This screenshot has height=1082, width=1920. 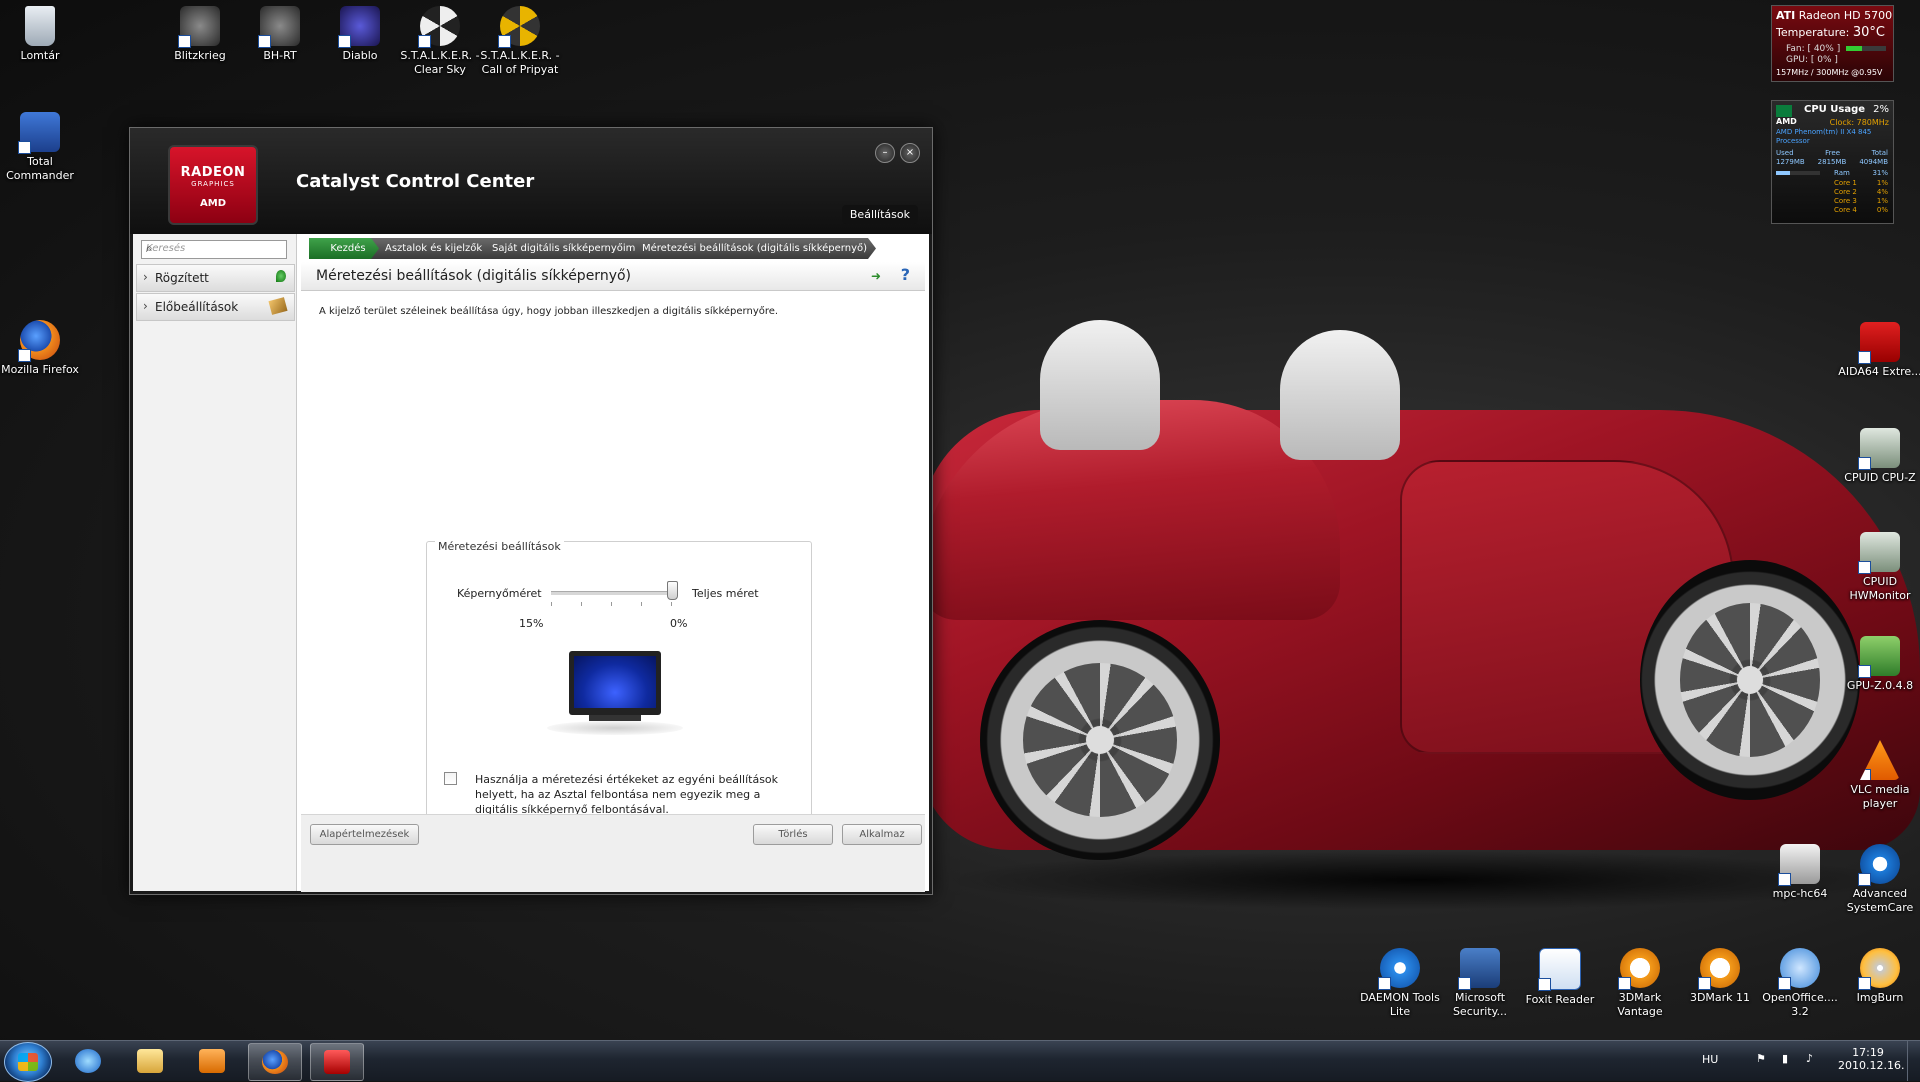 What do you see at coordinates (1786, 15) in the screenshot?
I see `ati-logo: ATI` at bounding box center [1786, 15].